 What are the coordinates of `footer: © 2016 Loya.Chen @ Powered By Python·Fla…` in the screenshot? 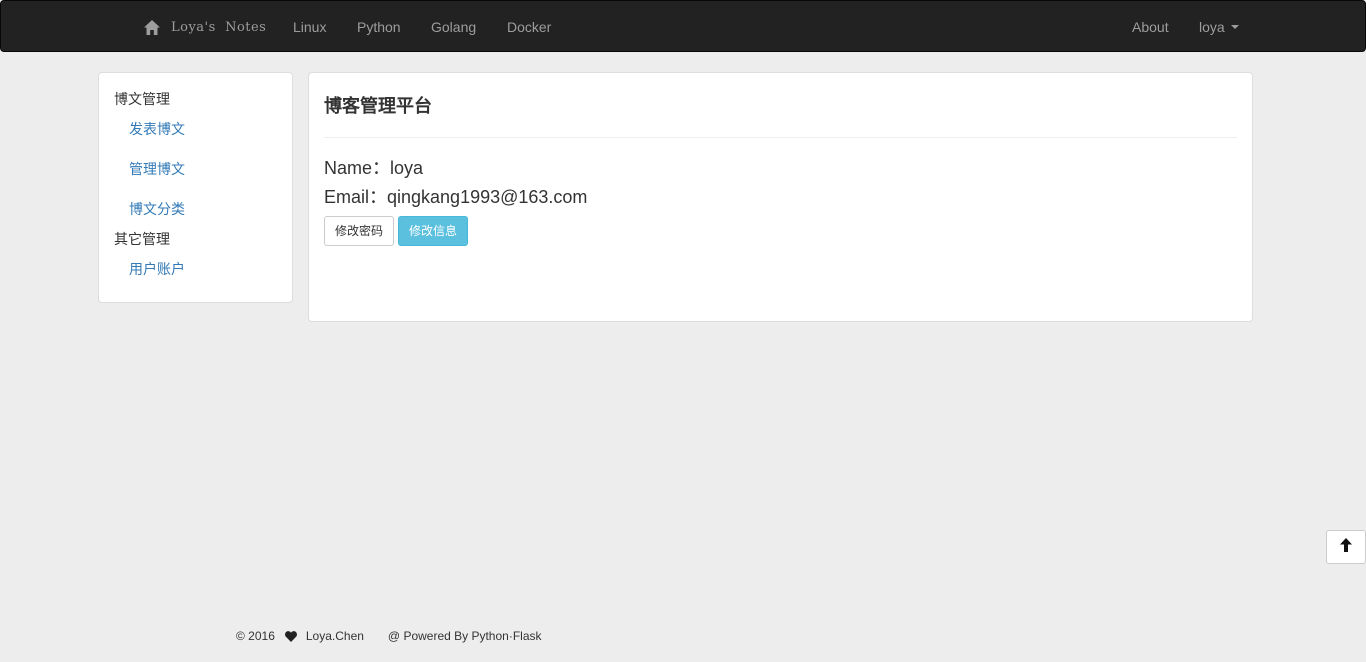 It's located at (389, 636).